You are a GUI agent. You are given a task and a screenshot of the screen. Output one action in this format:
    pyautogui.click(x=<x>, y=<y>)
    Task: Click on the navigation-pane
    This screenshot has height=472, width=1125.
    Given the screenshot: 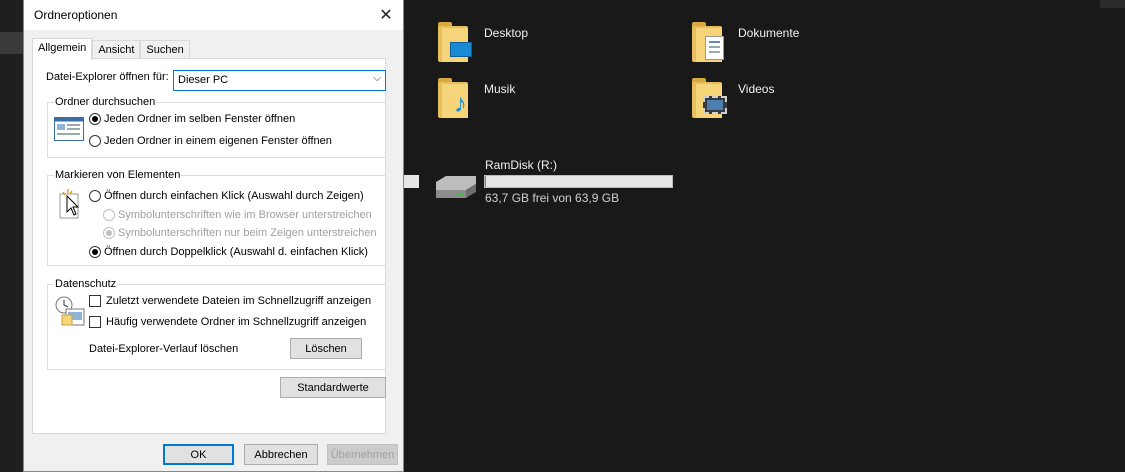 What is the action you would take?
    pyautogui.click(x=12, y=236)
    